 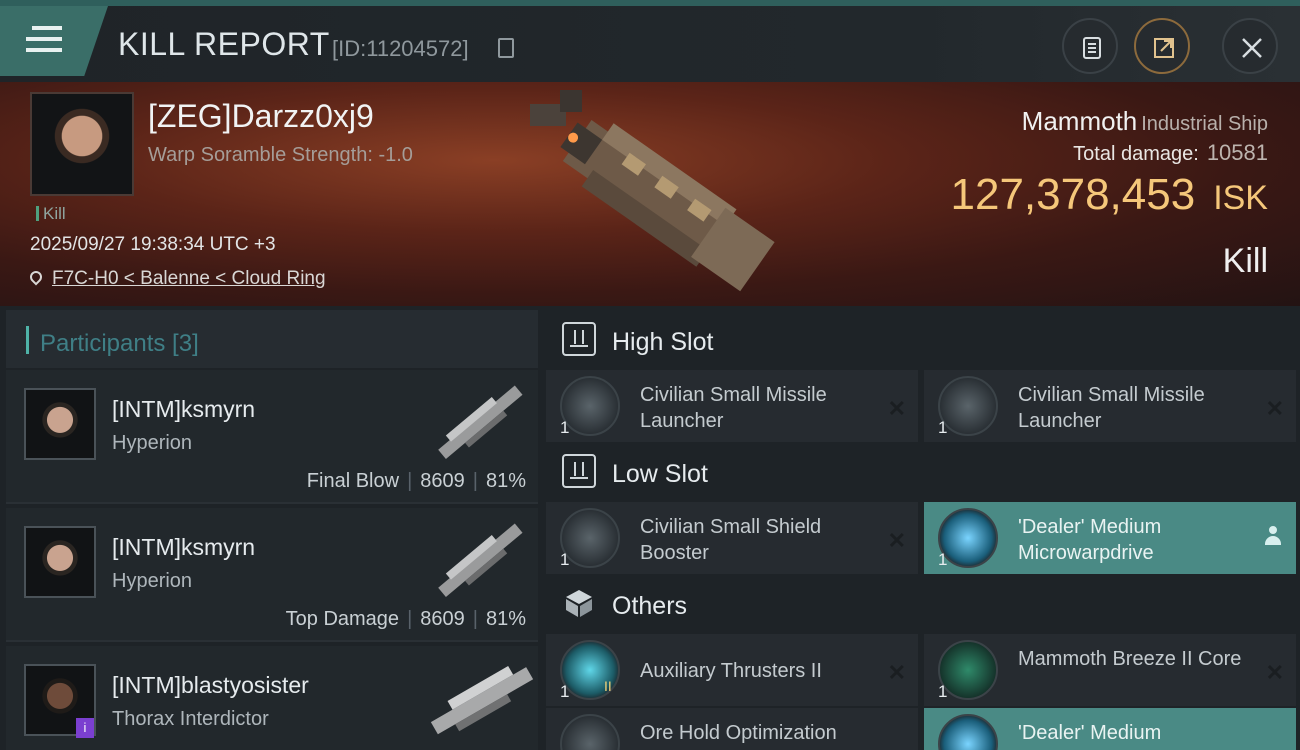 What do you see at coordinates (82, 144) in the screenshot?
I see `victim-avatar` at bounding box center [82, 144].